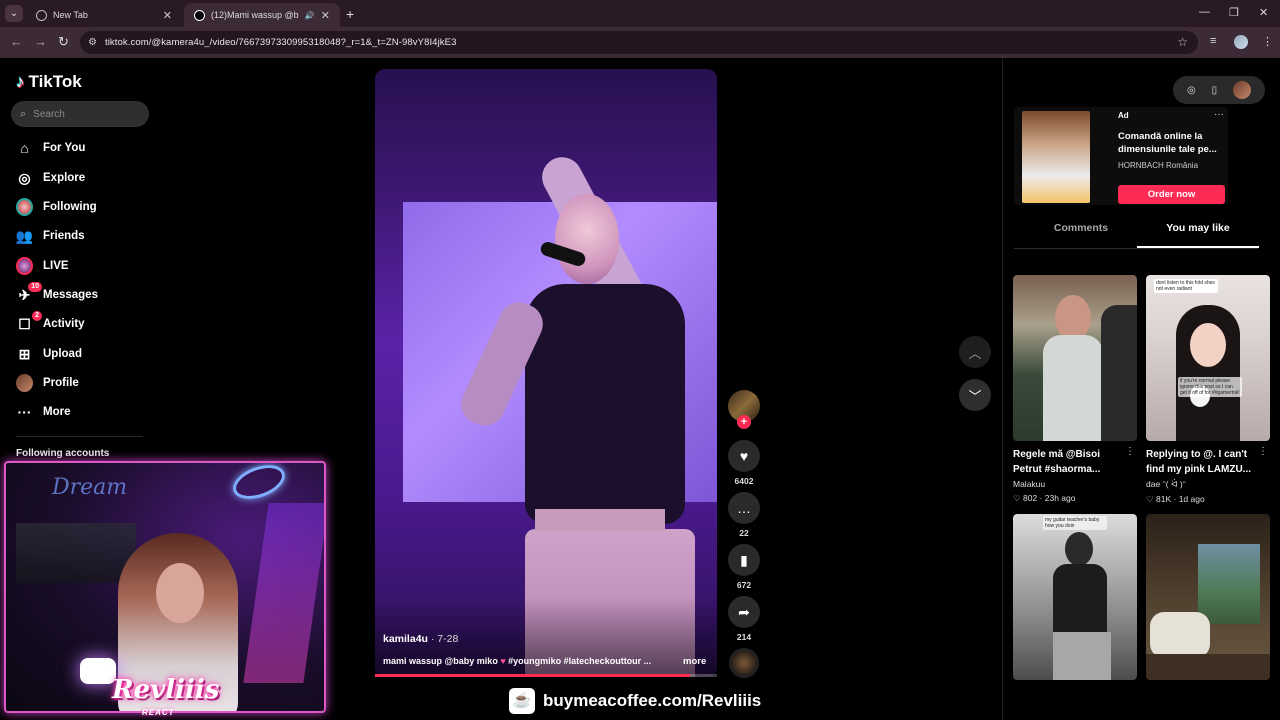 The height and width of the screenshot is (720, 1280). What do you see at coordinates (522, 701) in the screenshot?
I see `coffee-cup-icon: ☕` at bounding box center [522, 701].